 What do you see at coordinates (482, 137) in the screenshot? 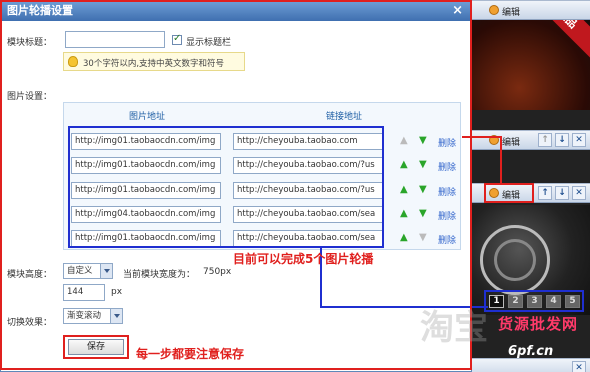
I see `red-connector-h` at bounding box center [482, 137].